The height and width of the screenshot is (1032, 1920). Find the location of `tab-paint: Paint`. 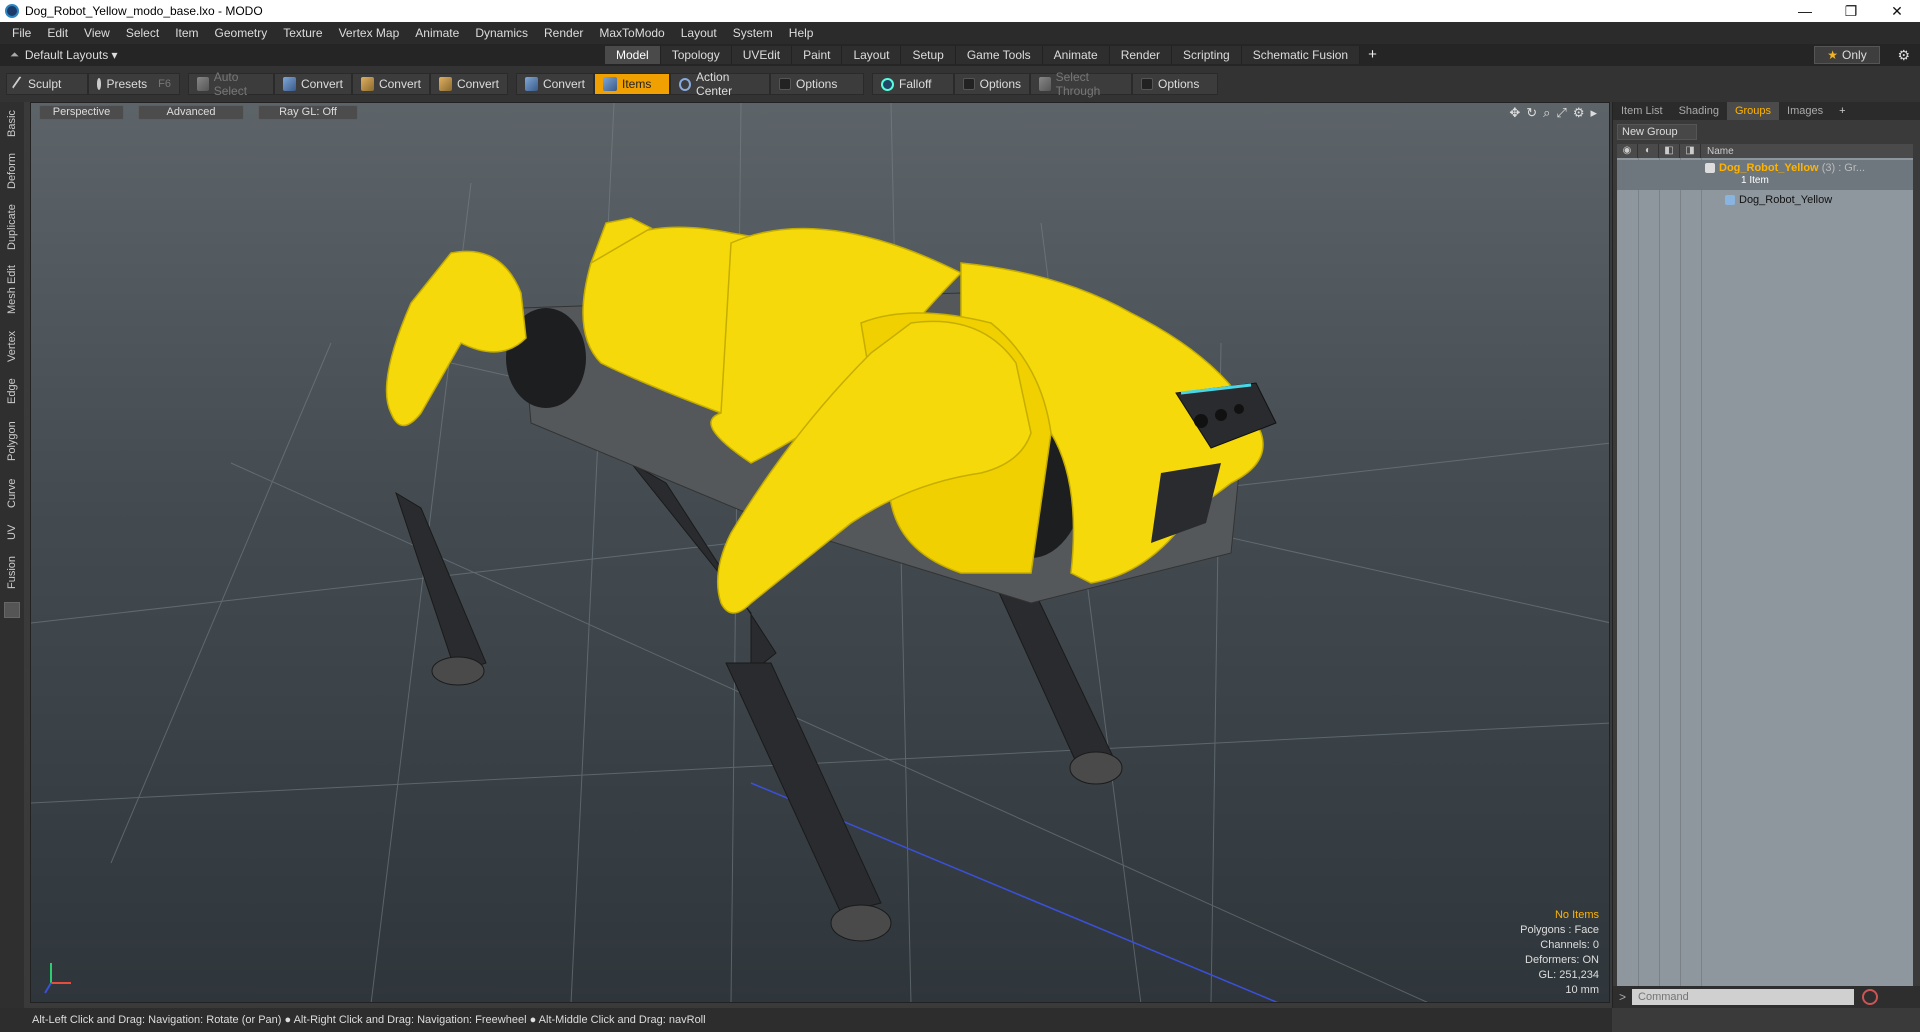

tab-paint: Paint is located at coordinates (817, 55).